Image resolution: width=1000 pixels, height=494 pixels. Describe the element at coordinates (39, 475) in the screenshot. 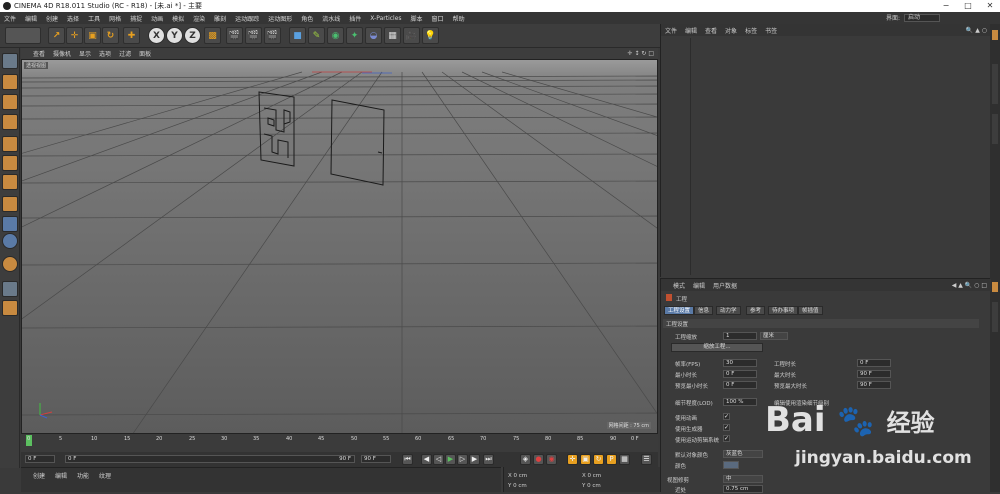

I see `material-menu-create: 创建` at that location.